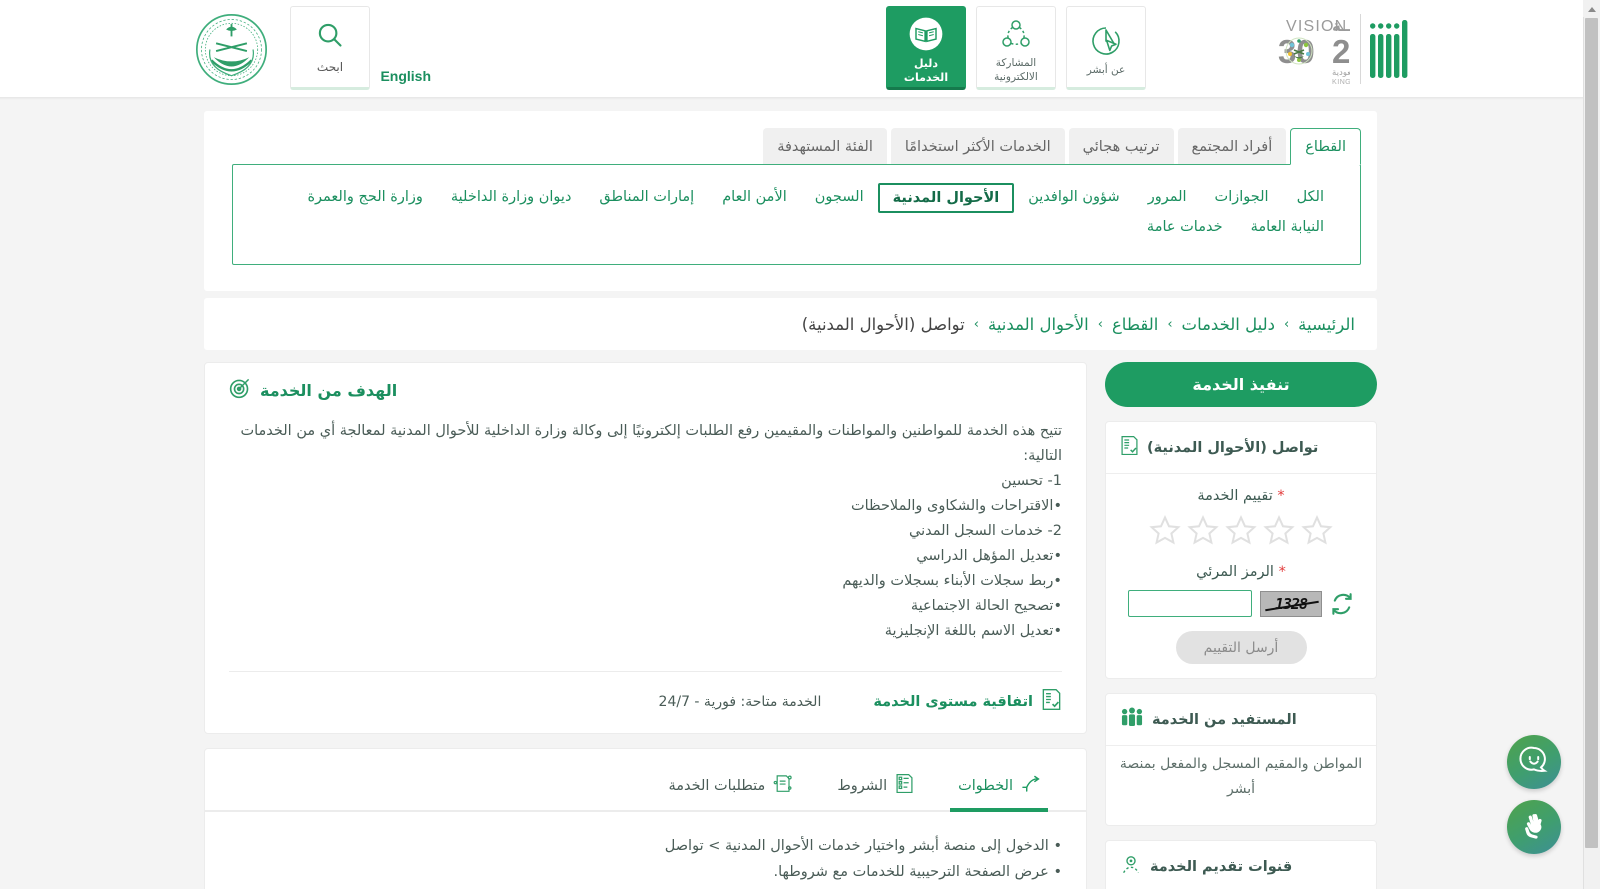 The image size is (1600, 889). What do you see at coordinates (1132, 719) in the screenshot?
I see `people-group-icon` at bounding box center [1132, 719].